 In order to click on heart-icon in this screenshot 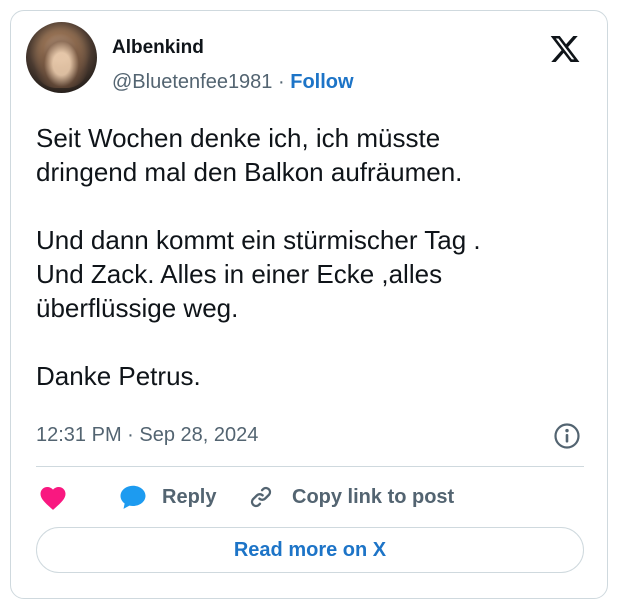, I will do `click(53, 498)`.